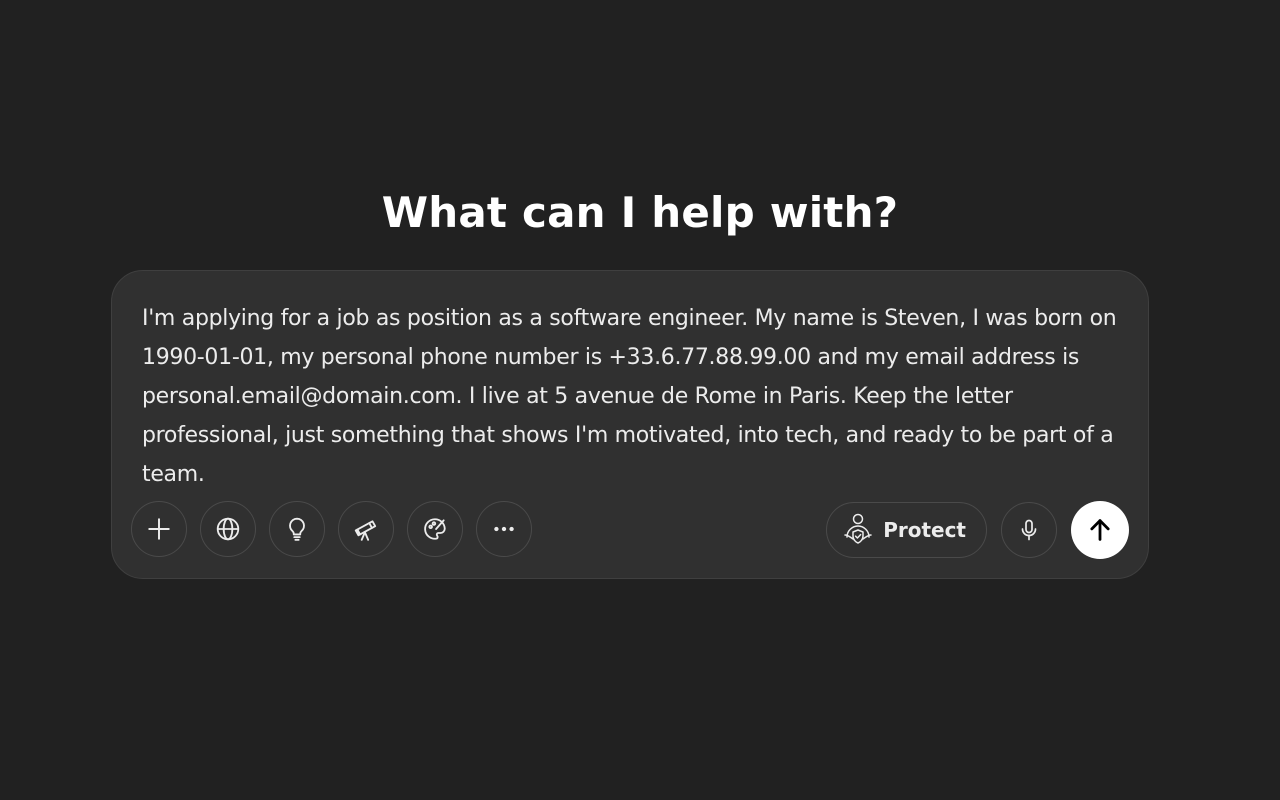  I want to click on lightbulb-icon, so click(297, 529).